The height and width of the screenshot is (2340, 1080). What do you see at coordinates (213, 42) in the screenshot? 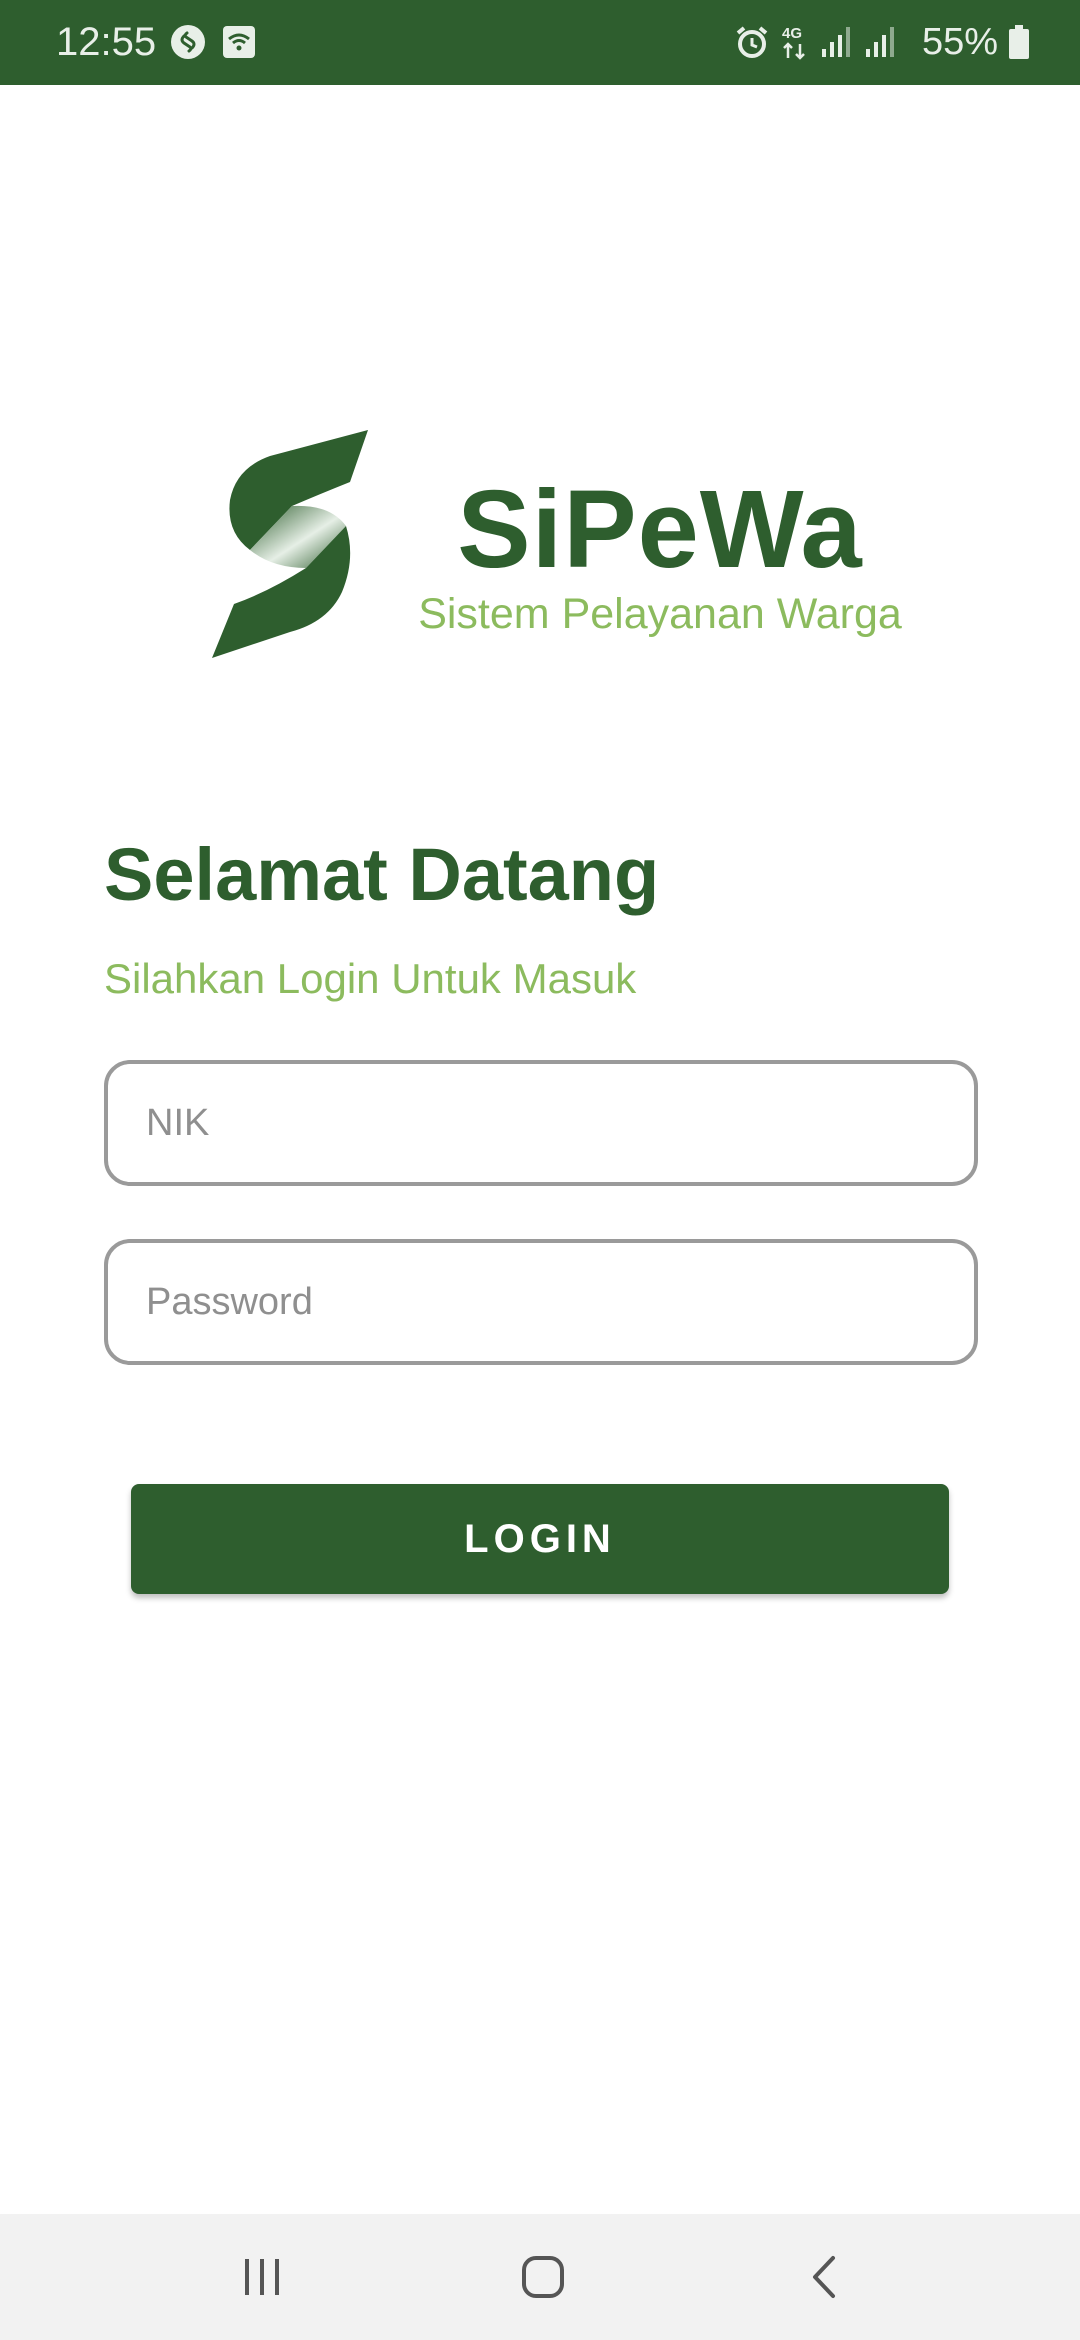
I see `status-left-icons` at bounding box center [213, 42].